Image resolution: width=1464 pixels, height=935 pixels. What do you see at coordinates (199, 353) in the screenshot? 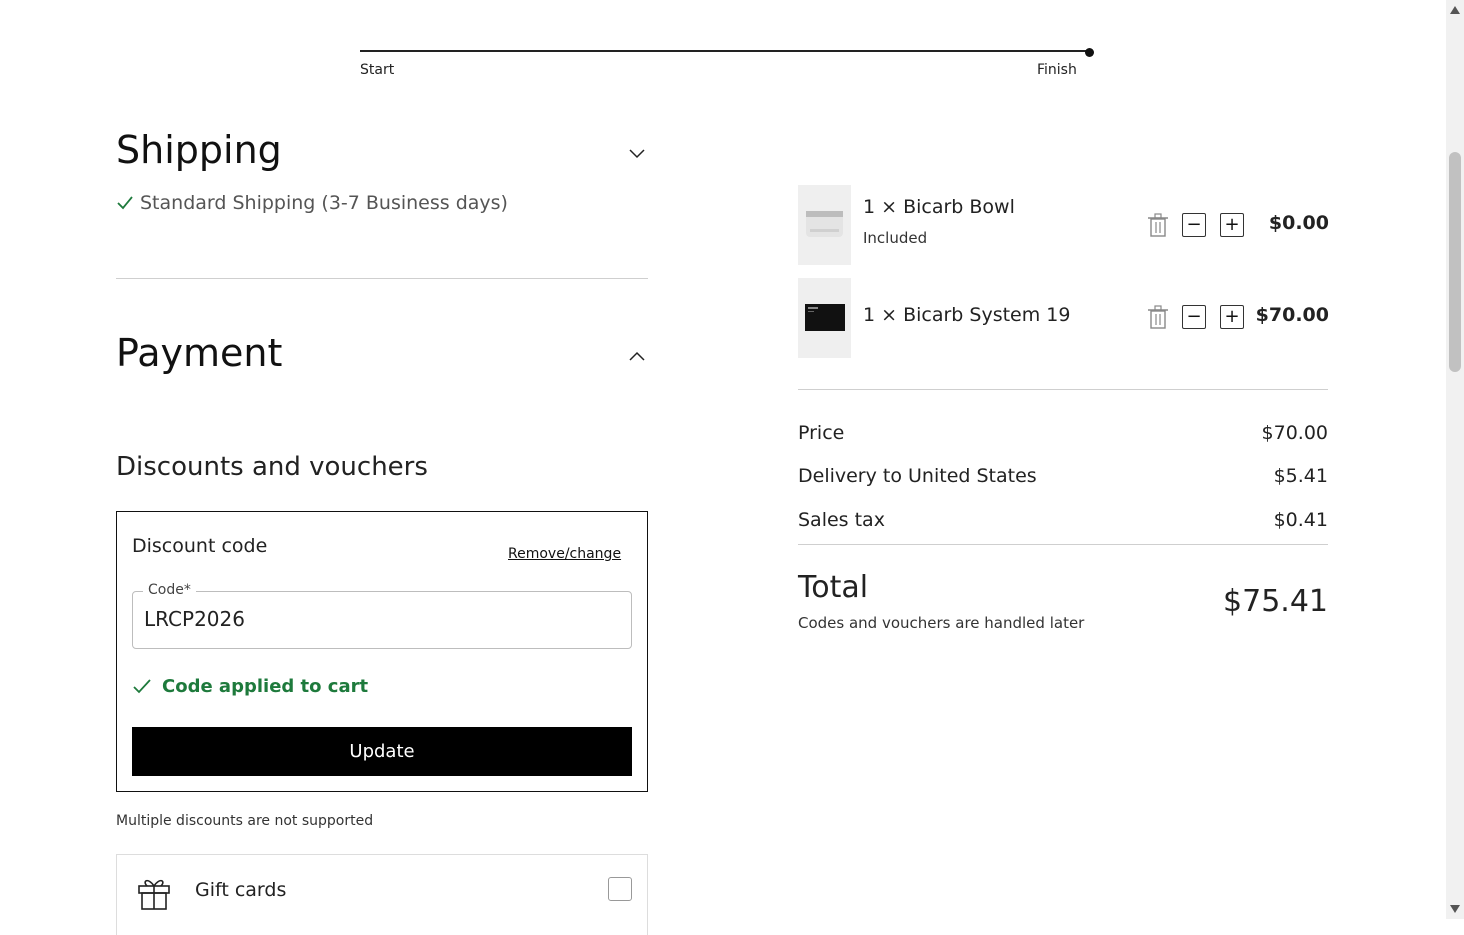
I see `payment-section-title: Payment` at bounding box center [199, 353].